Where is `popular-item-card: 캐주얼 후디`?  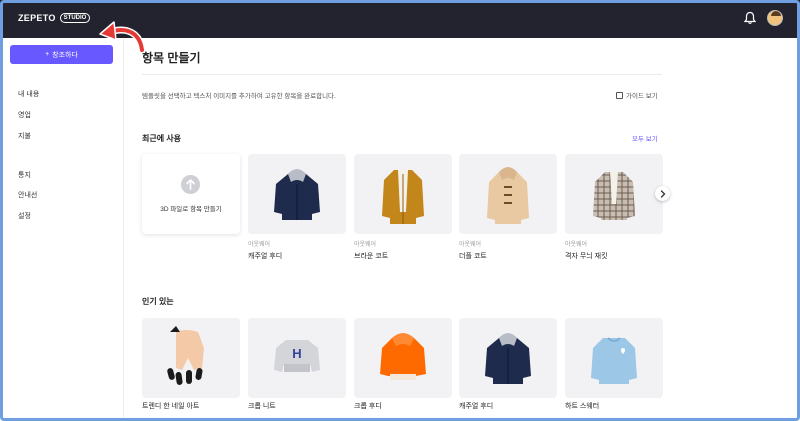 popular-item-card: 캐주얼 후디 is located at coordinates (508, 364).